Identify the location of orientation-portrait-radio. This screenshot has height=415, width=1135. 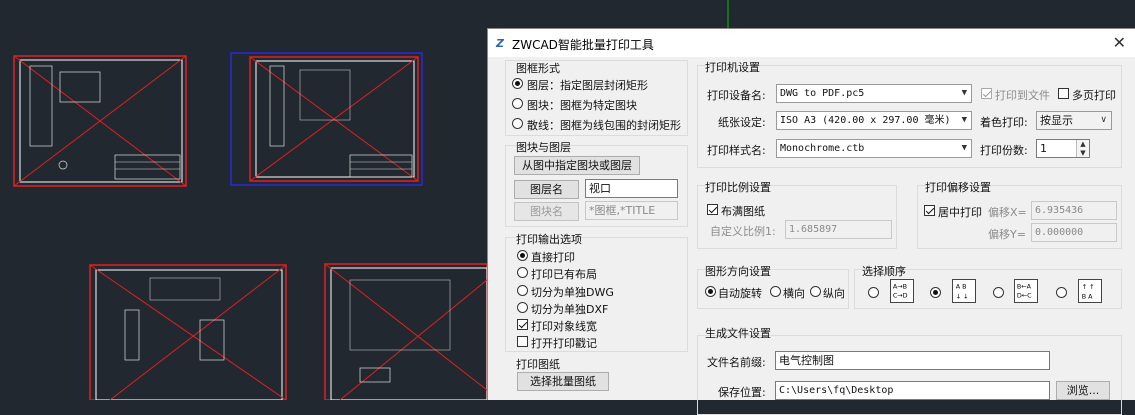
(815, 291).